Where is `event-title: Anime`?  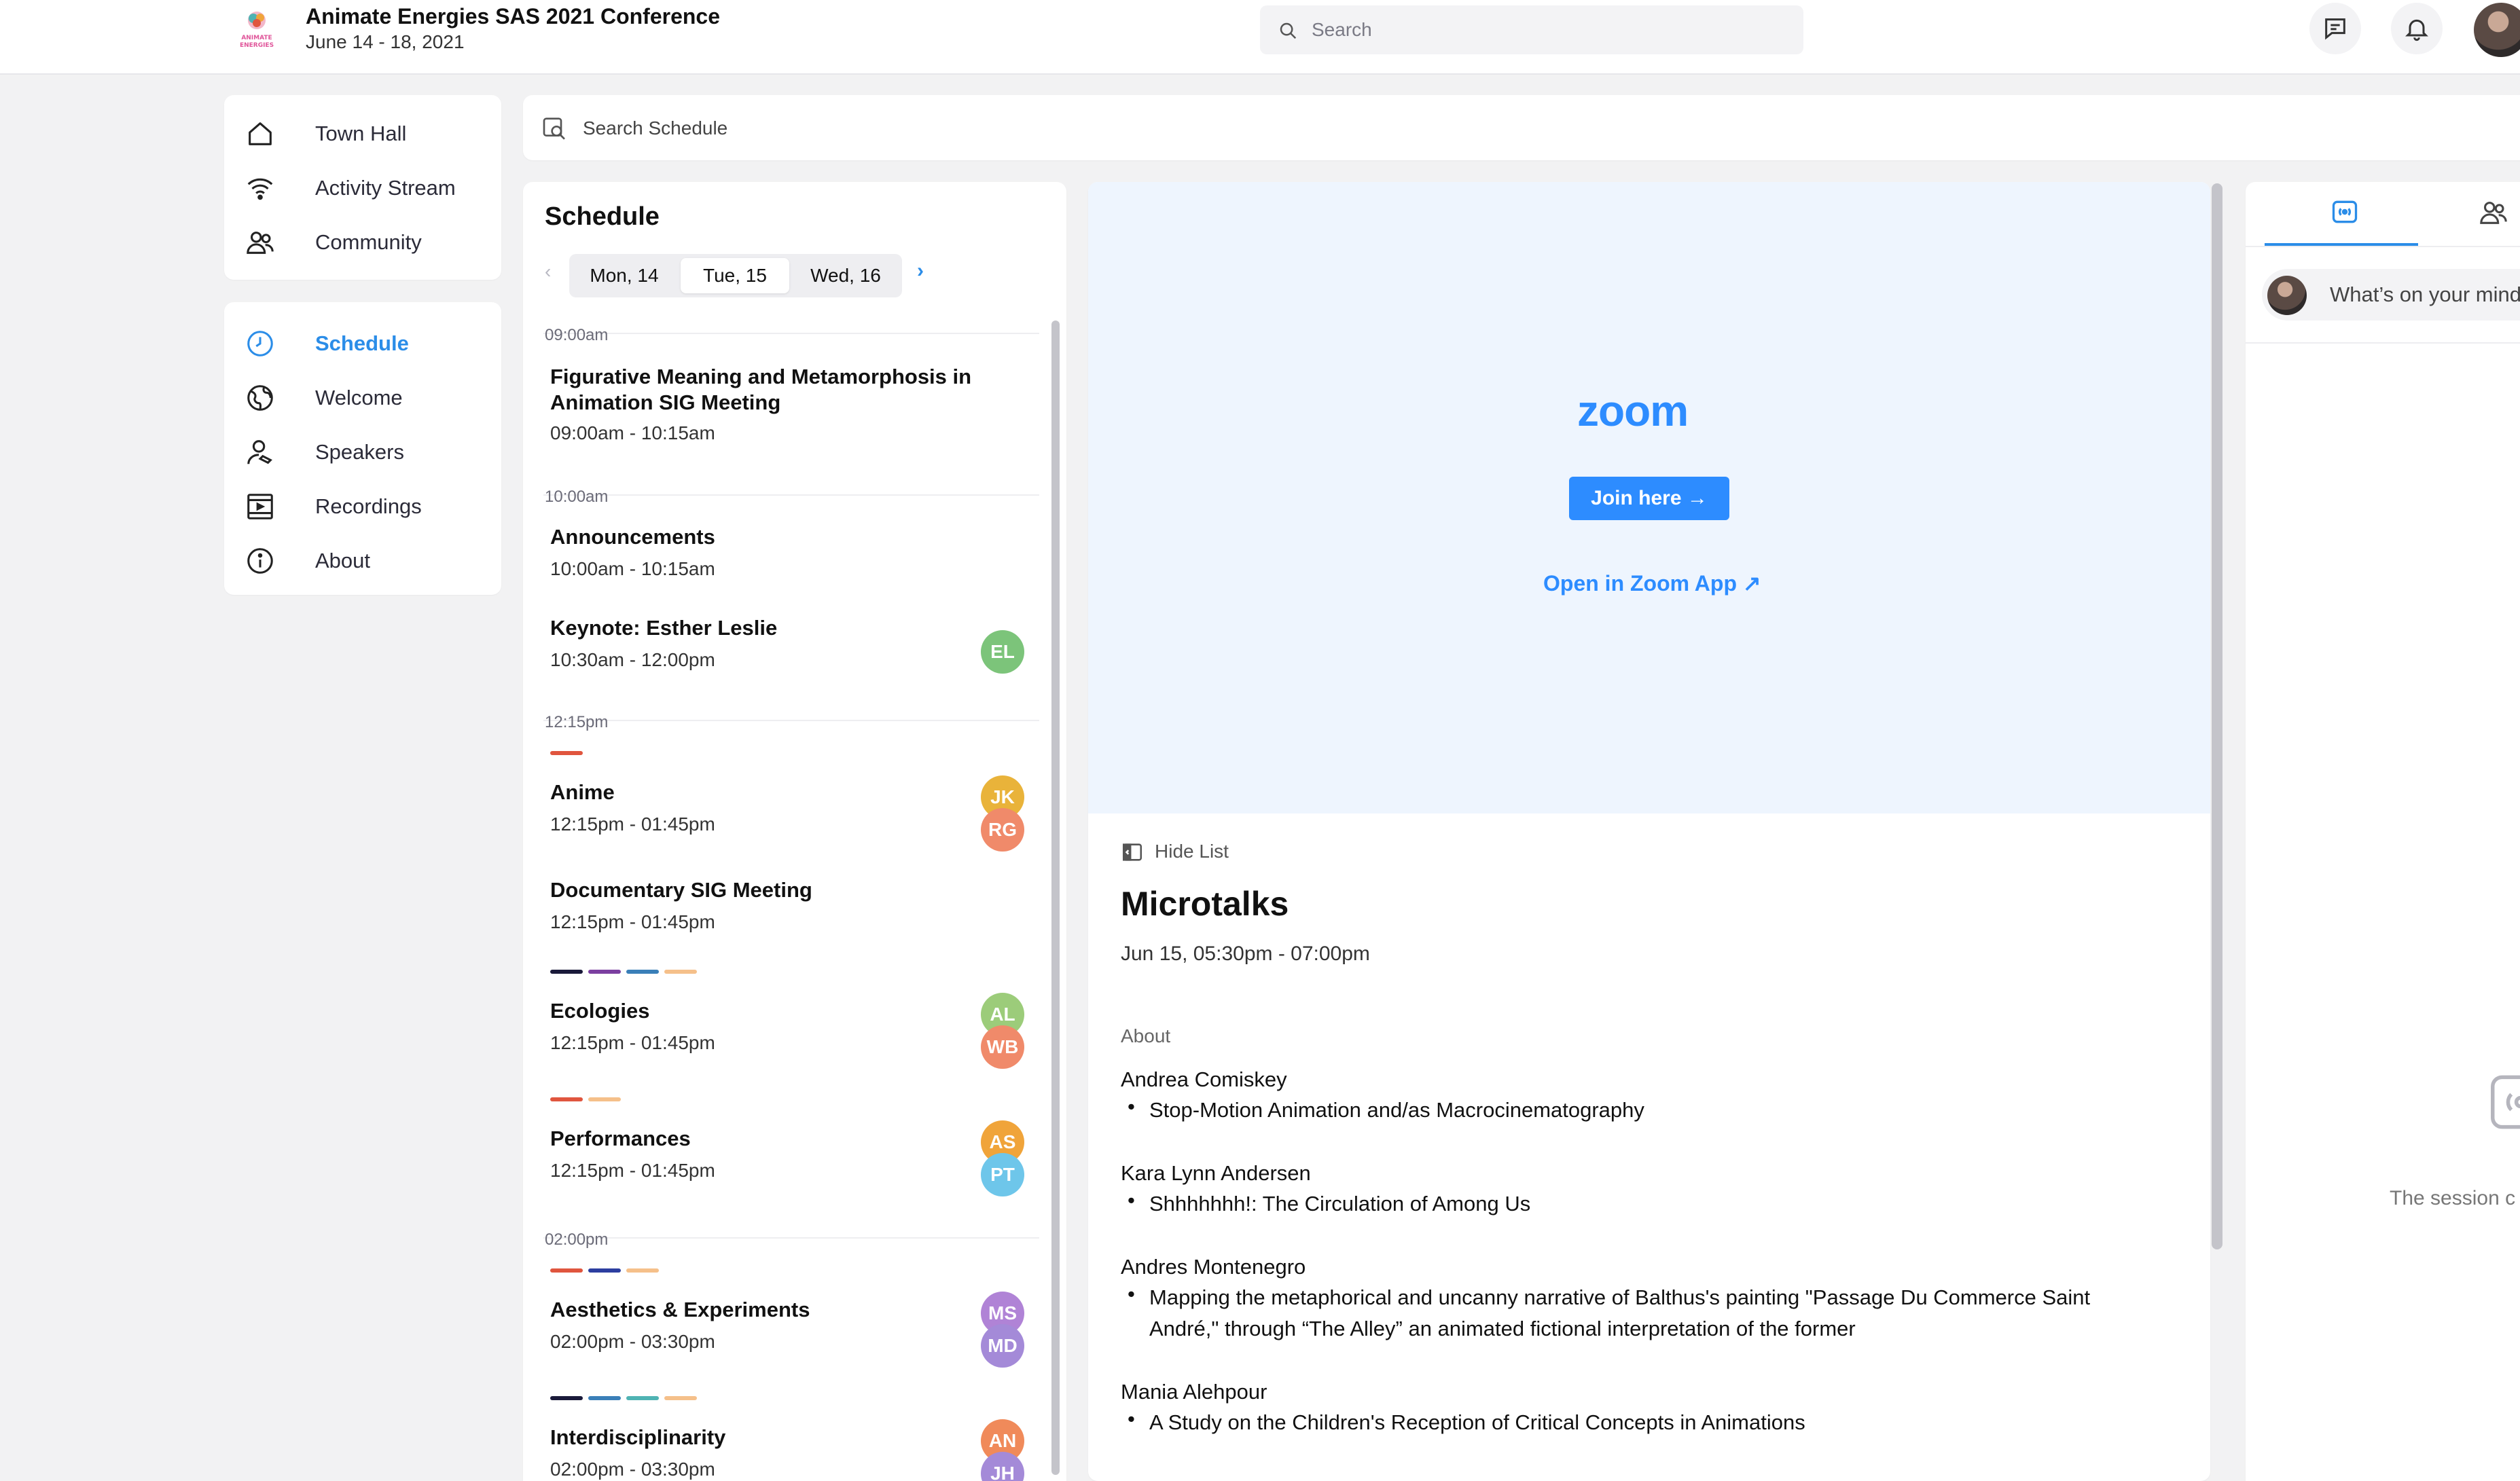
event-title: Anime is located at coordinates (582, 792).